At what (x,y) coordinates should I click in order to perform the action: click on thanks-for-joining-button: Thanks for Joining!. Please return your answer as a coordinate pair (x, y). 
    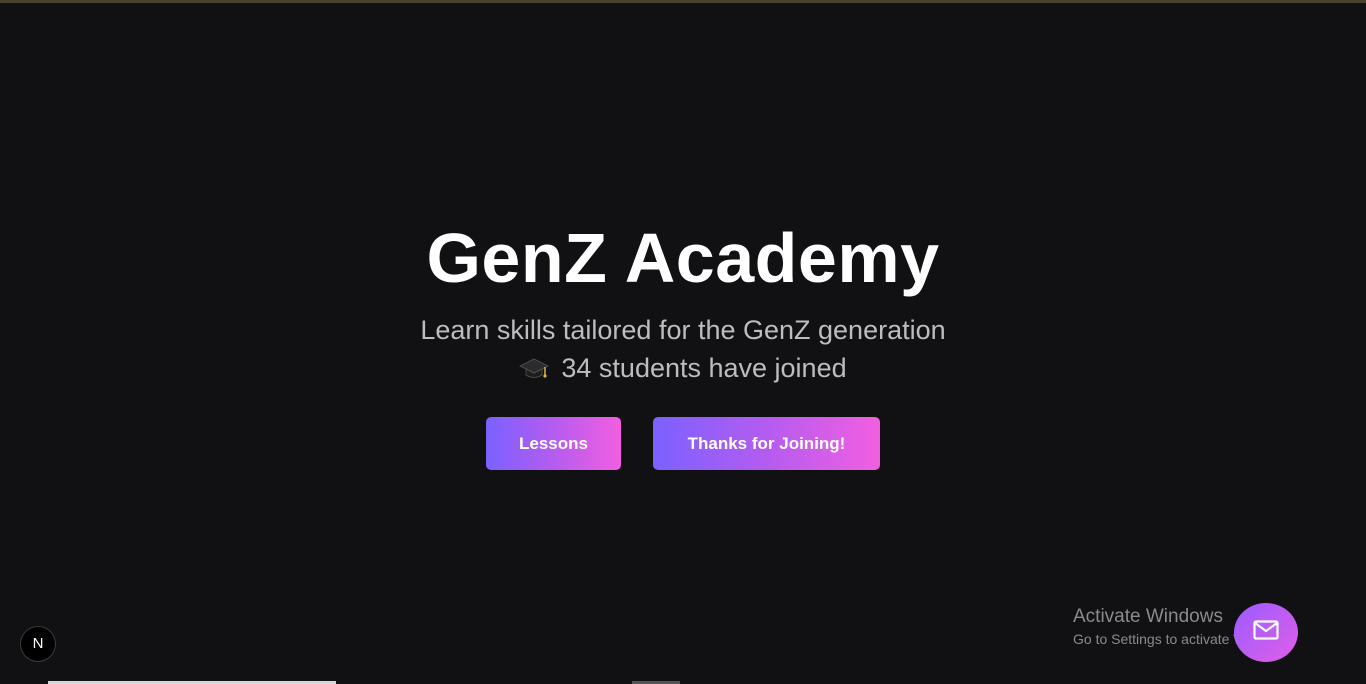
    Looking at the image, I should click on (766, 443).